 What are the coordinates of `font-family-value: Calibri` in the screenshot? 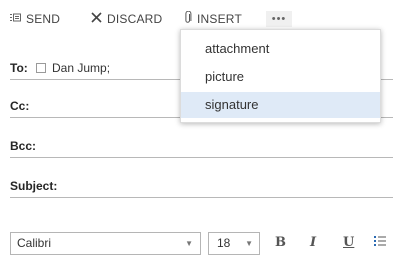 It's located at (34, 243).